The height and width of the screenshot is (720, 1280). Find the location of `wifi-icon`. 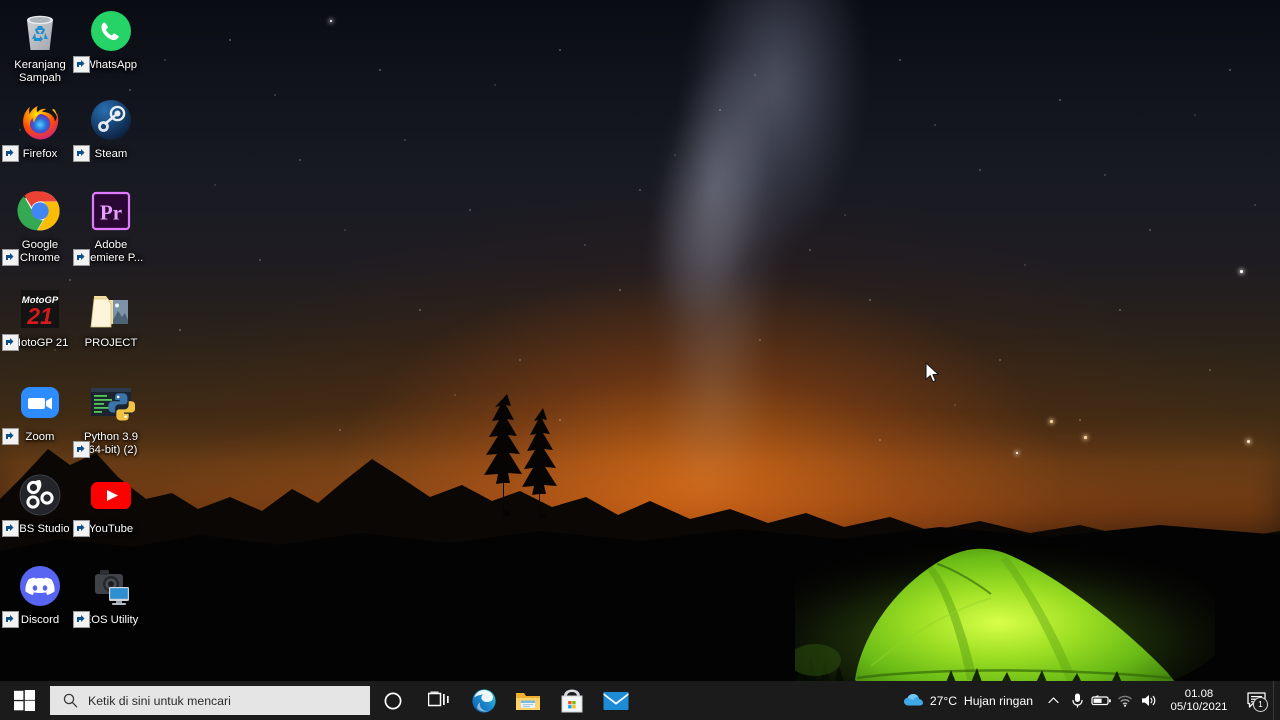

wifi-icon is located at coordinates (1124, 701).